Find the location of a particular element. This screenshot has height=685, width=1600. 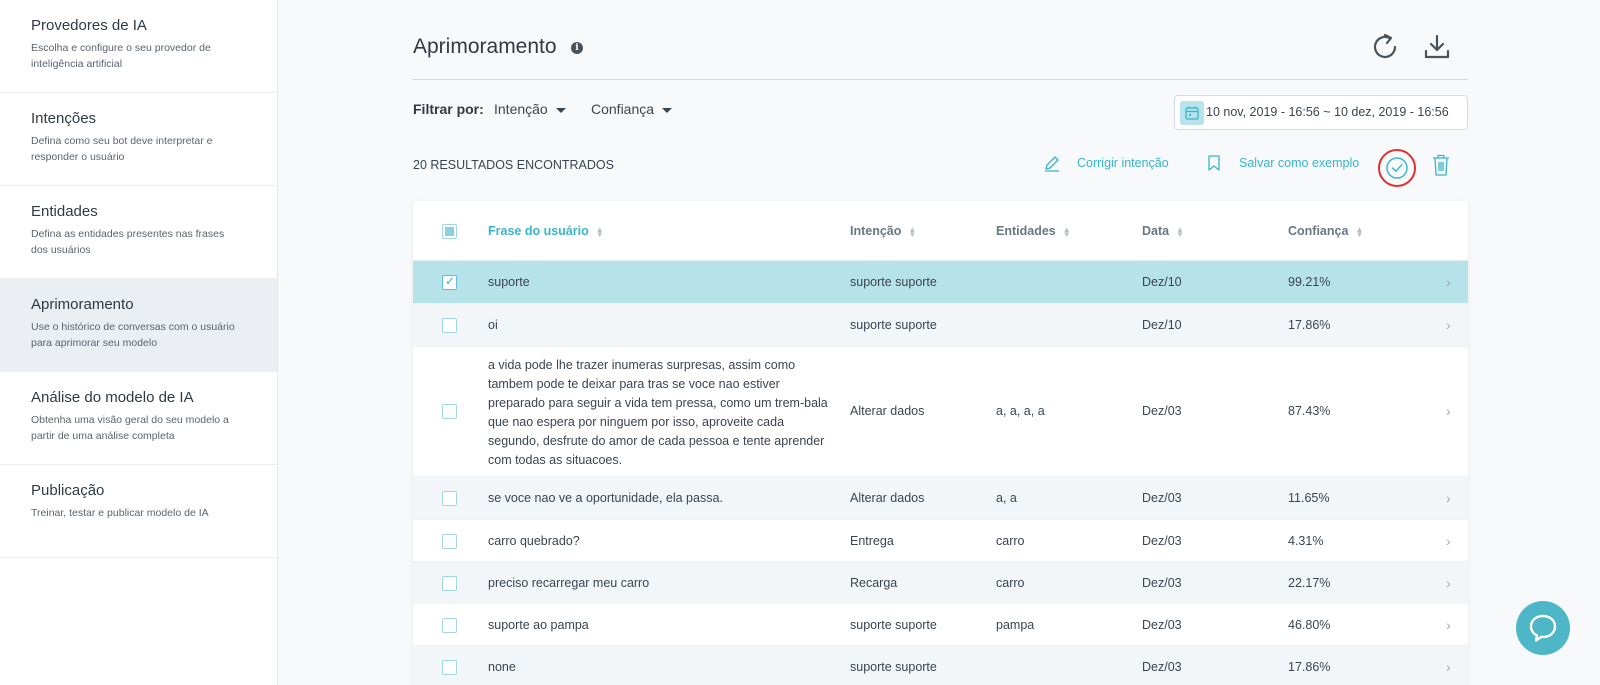

column-header-entities: Entidades ▲ ▼ is located at coordinates (1033, 231).